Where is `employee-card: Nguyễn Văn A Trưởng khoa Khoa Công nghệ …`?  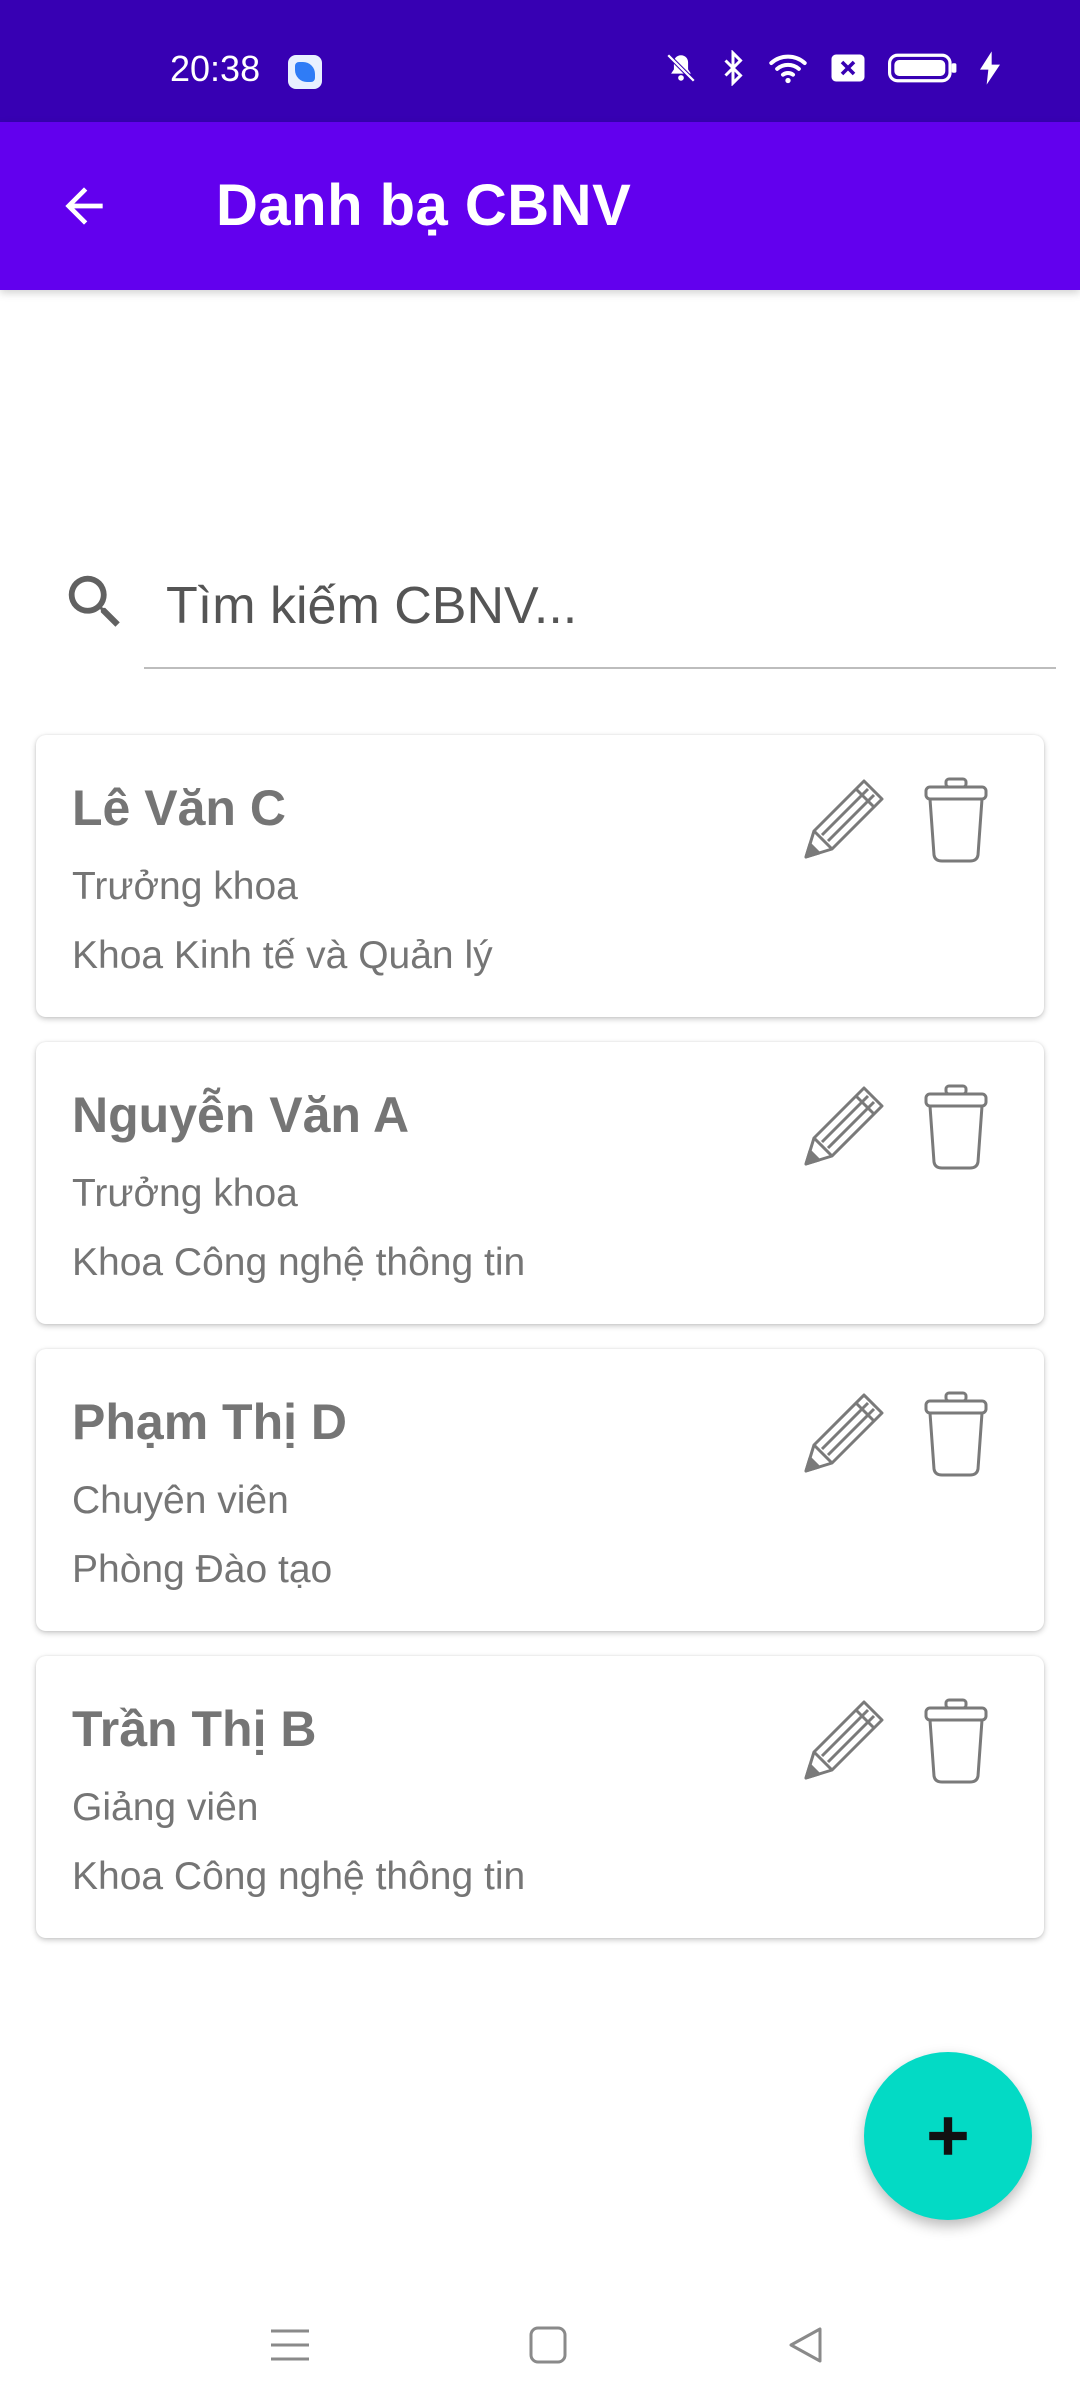
employee-card: Nguyễn Văn A Trưởng khoa Khoa Công nghệ … is located at coordinates (540, 1183).